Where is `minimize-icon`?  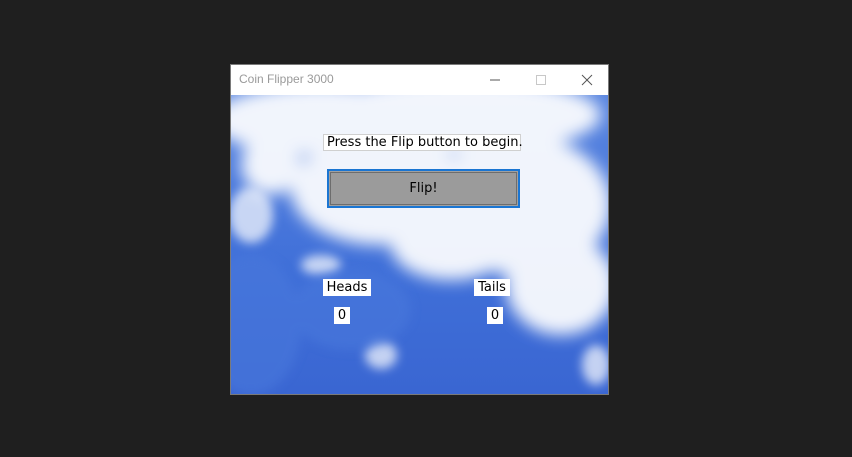 minimize-icon is located at coordinates (495, 80).